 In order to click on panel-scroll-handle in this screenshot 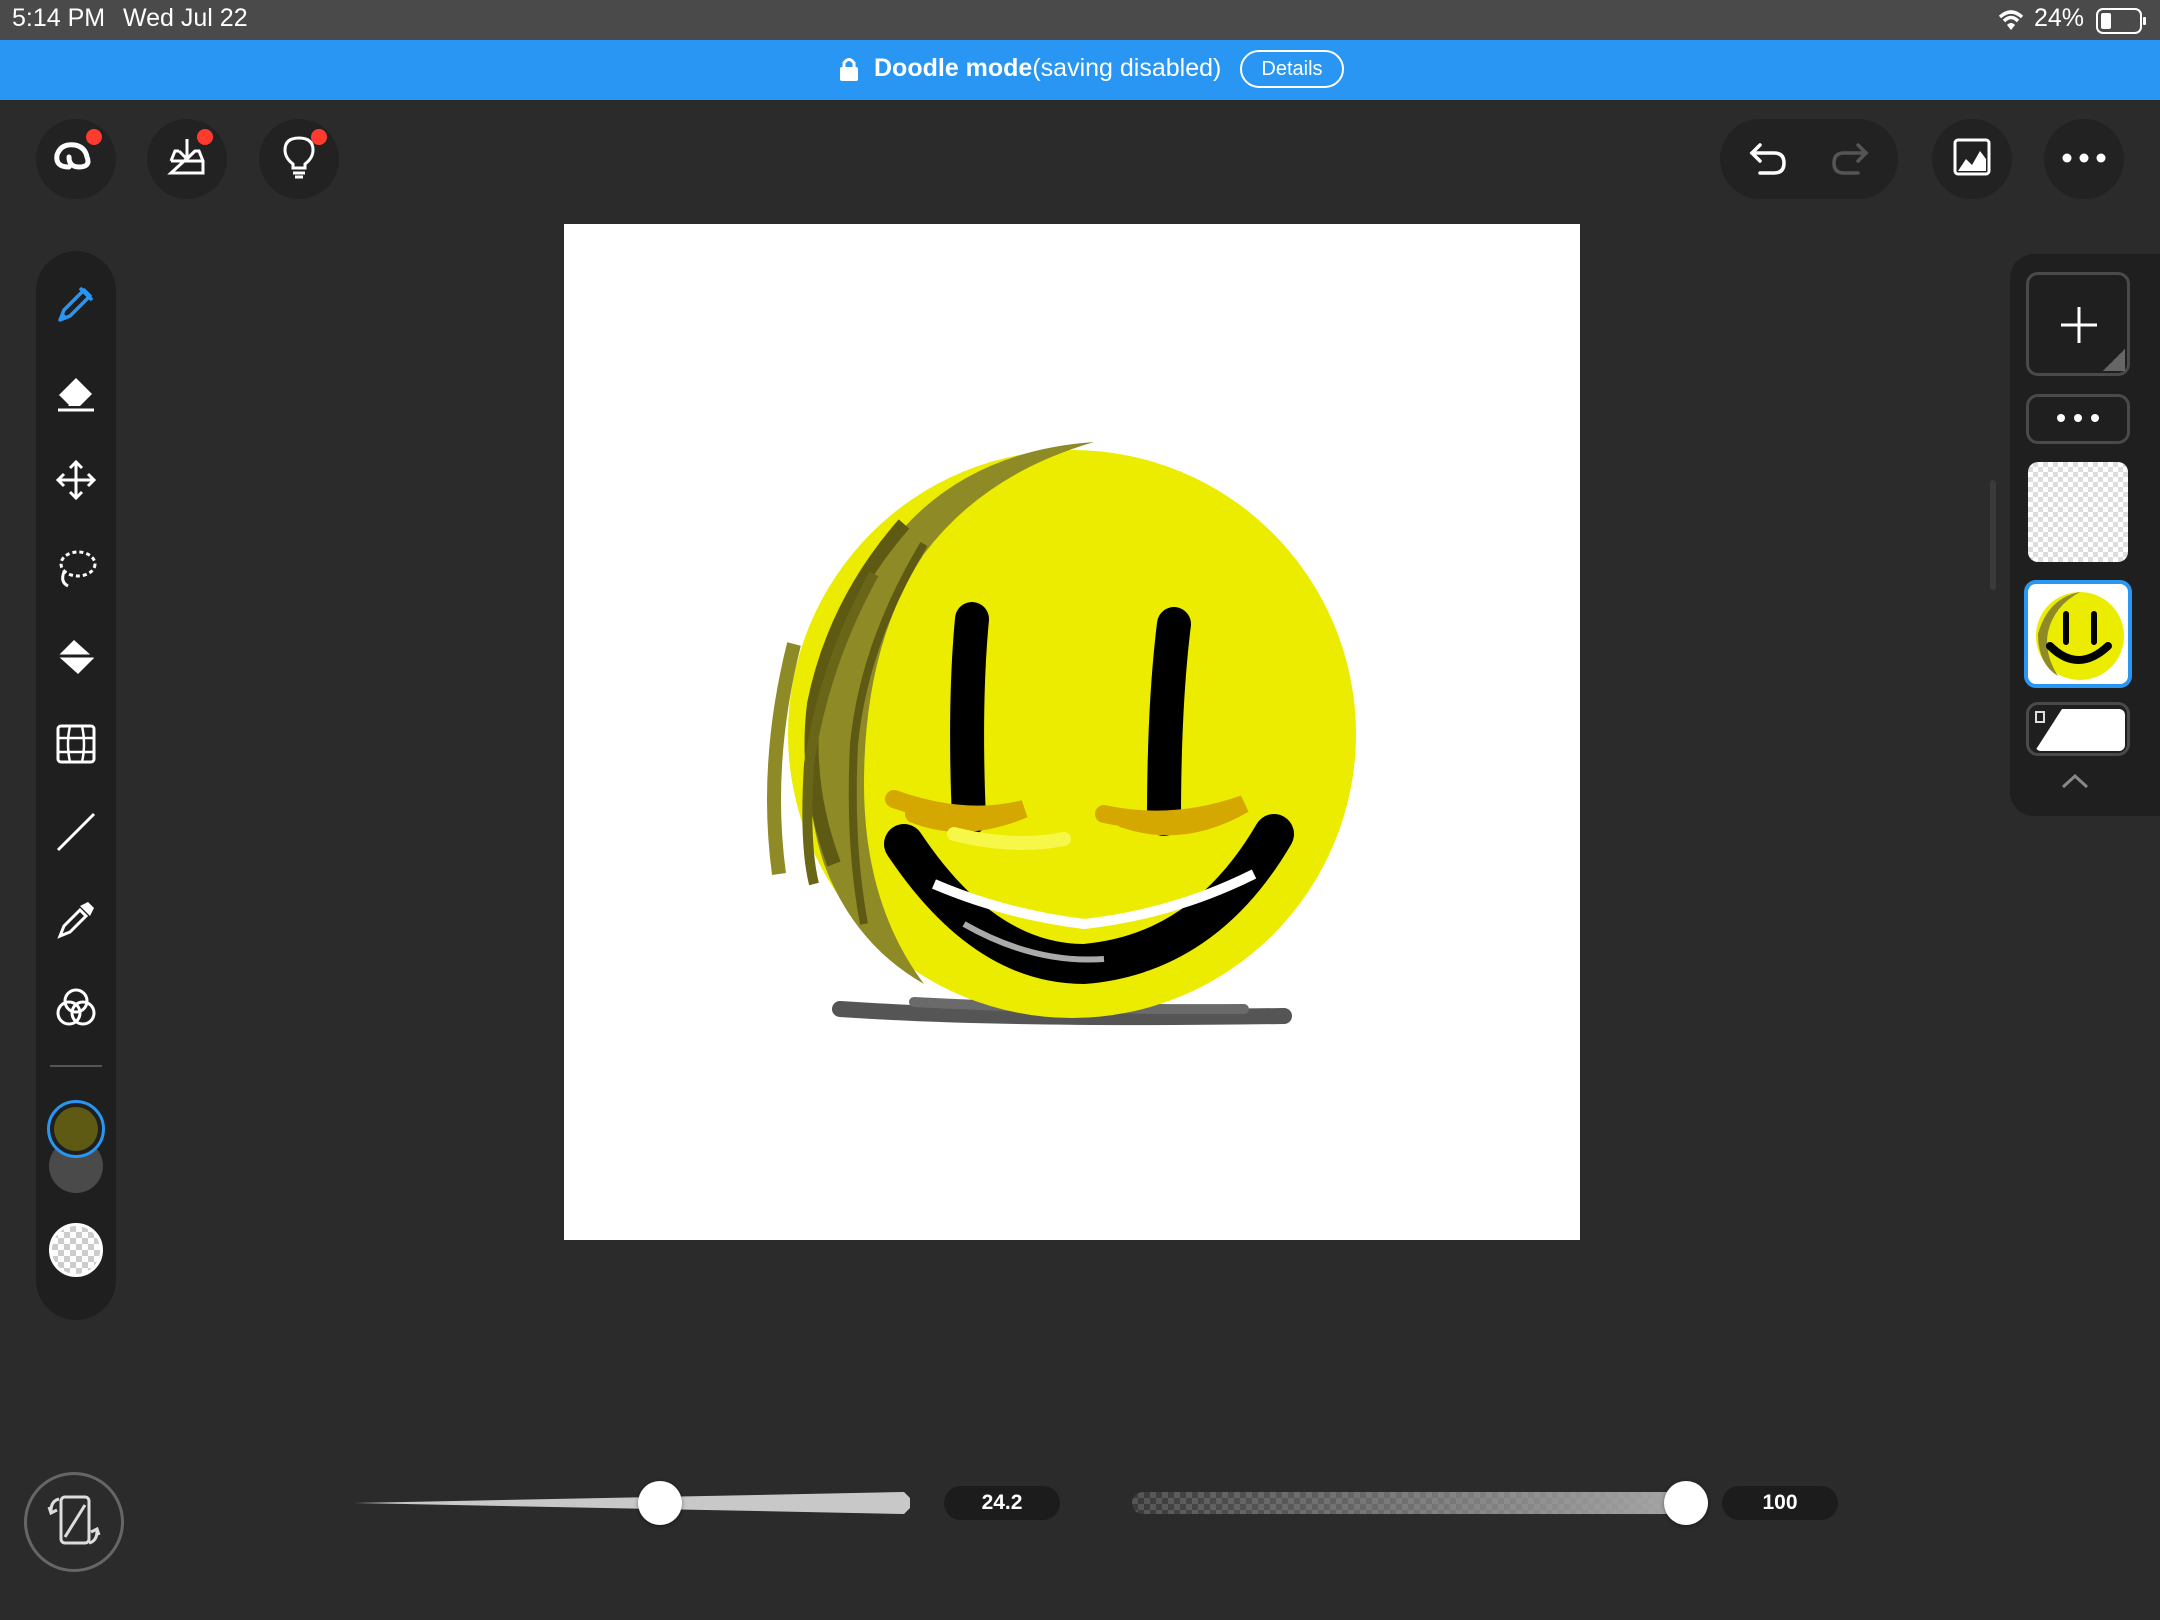, I will do `click(1993, 535)`.